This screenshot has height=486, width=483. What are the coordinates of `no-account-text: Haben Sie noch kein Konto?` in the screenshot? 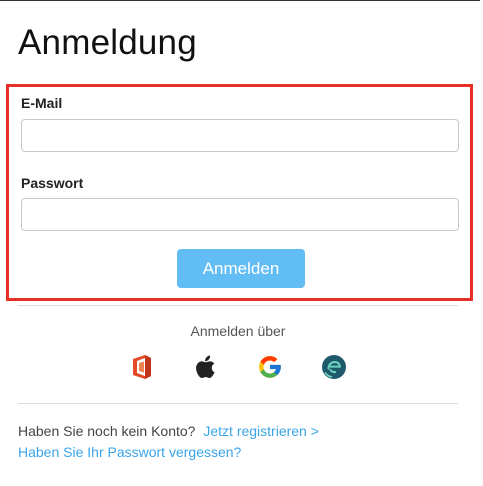 It's located at (107, 431).